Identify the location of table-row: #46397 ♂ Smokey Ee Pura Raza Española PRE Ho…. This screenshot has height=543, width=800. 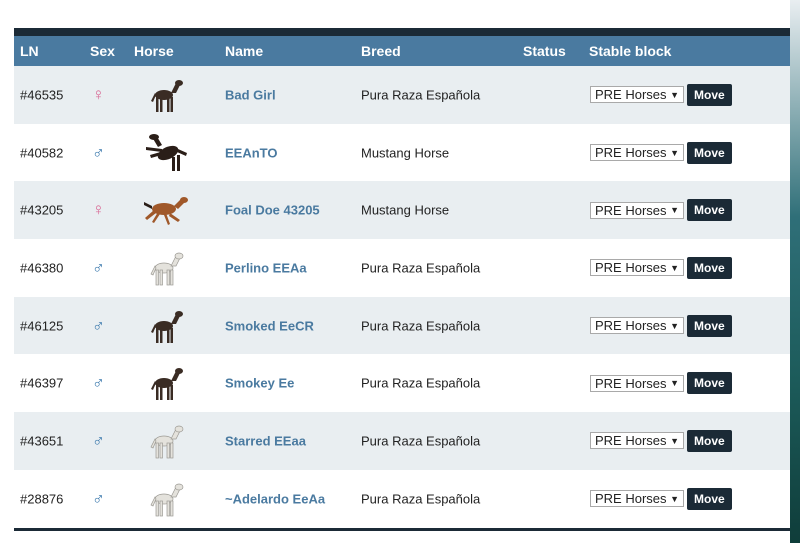
(402, 383).